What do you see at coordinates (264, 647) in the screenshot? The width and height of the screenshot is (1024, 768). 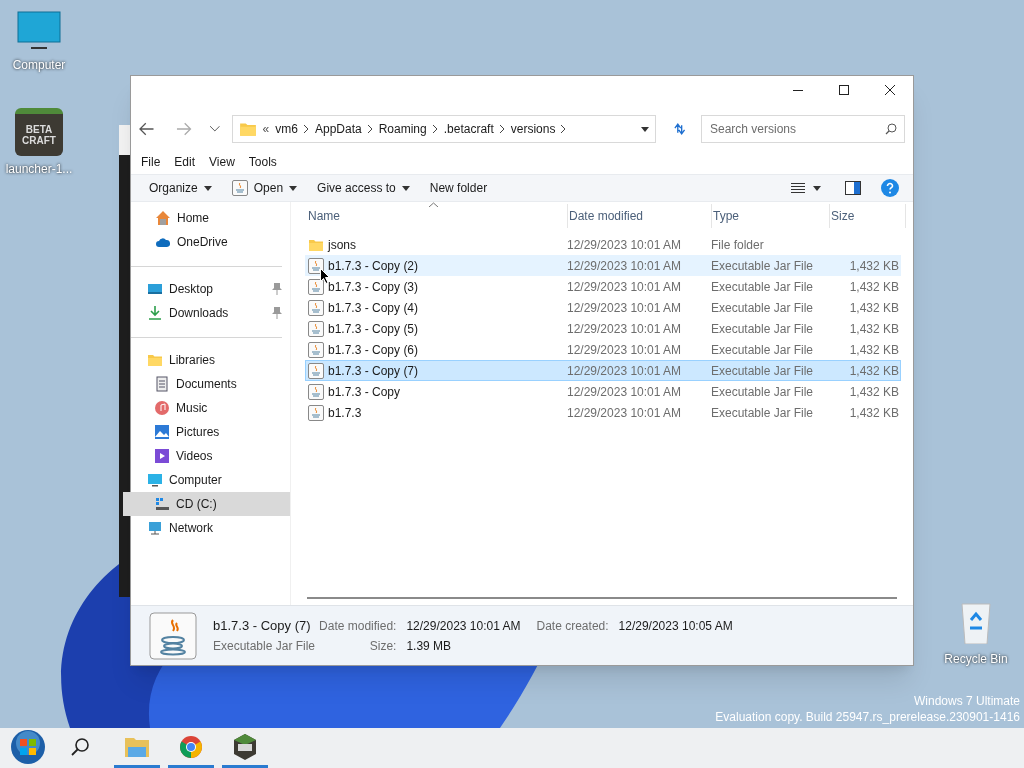 I see `file-type: Executable Jar File` at bounding box center [264, 647].